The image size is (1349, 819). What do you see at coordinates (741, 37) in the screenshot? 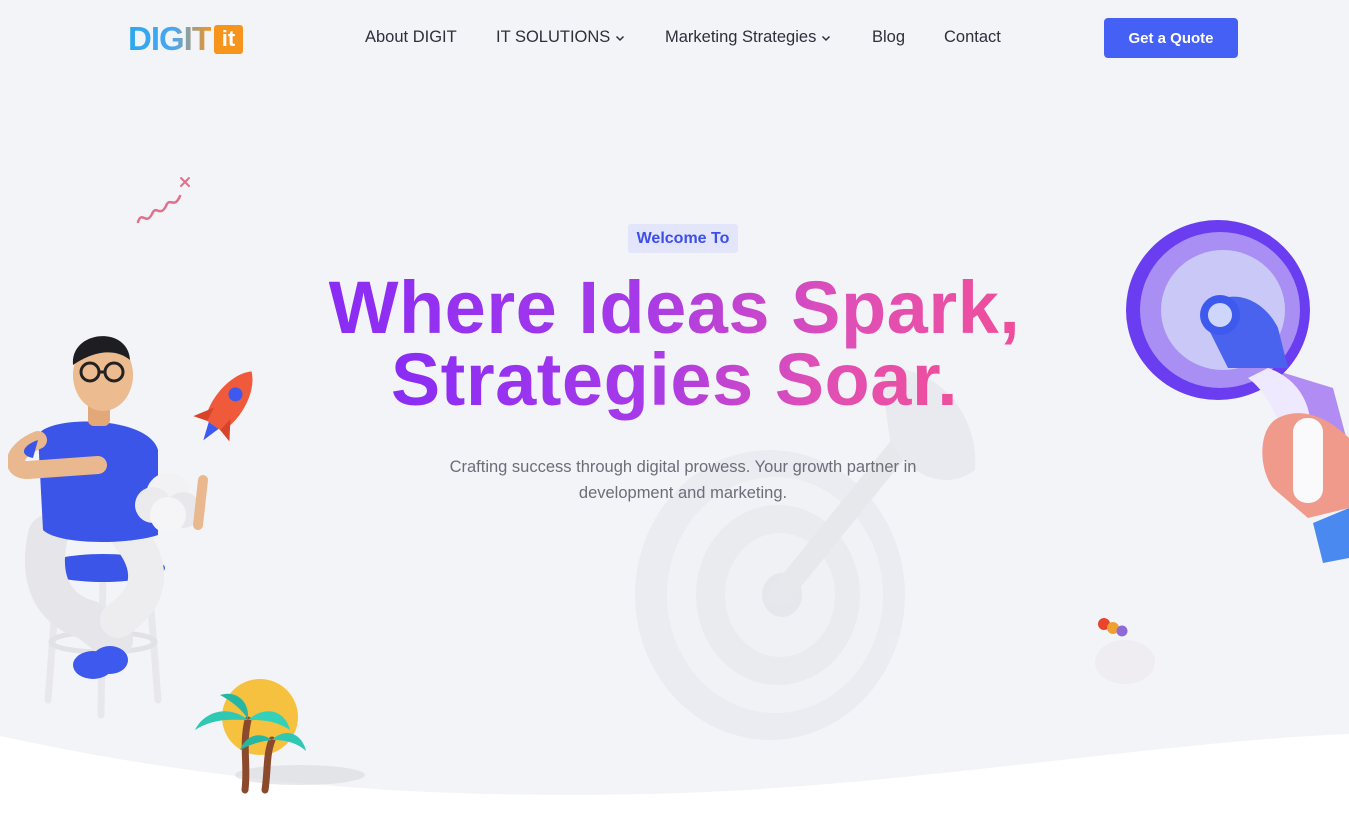
I see `nav-marketing-label: Marketing Strategies` at bounding box center [741, 37].